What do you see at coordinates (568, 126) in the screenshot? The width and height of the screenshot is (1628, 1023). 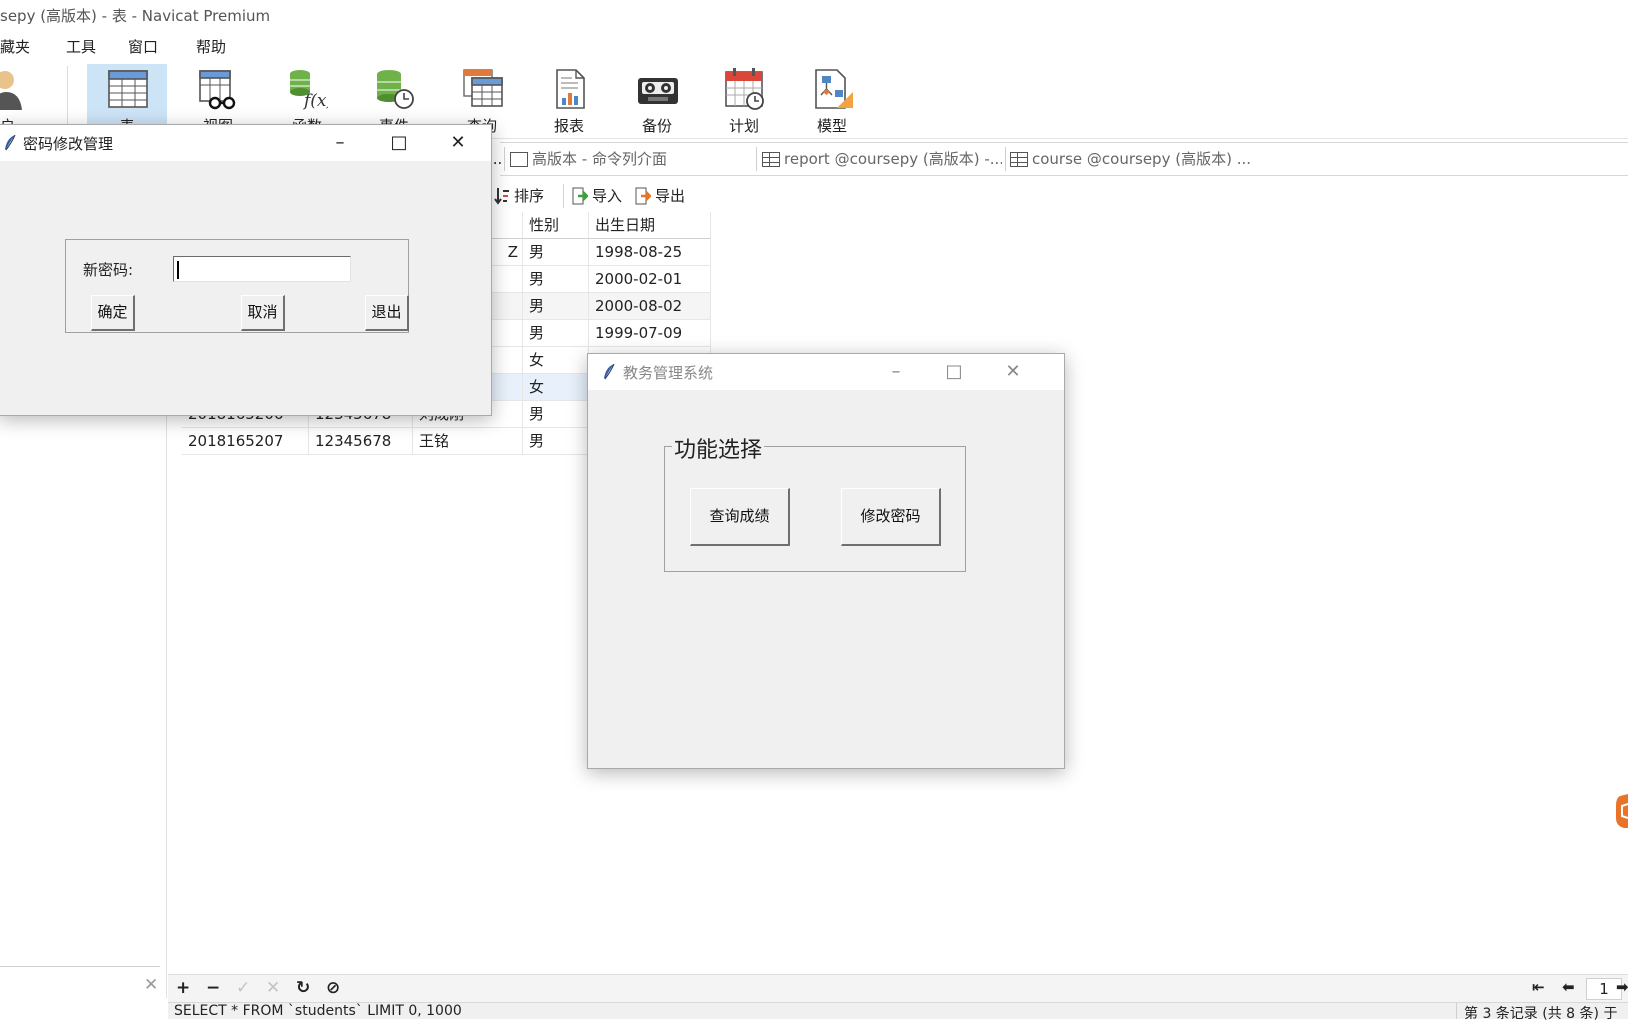 I see `toolbar-report-label: 报表` at bounding box center [568, 126].